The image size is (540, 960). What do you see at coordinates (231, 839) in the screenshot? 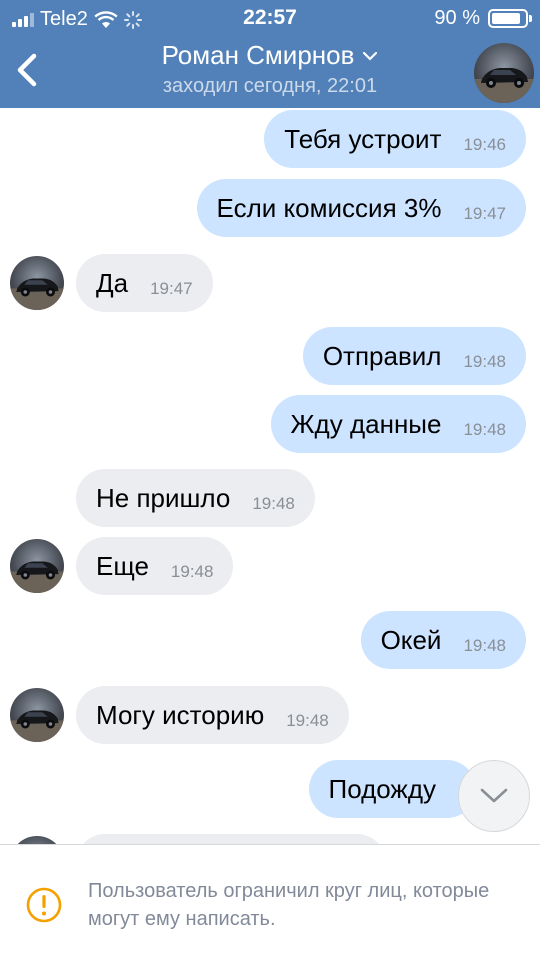
I see `message-incoming` at bounding box center [231, 839].